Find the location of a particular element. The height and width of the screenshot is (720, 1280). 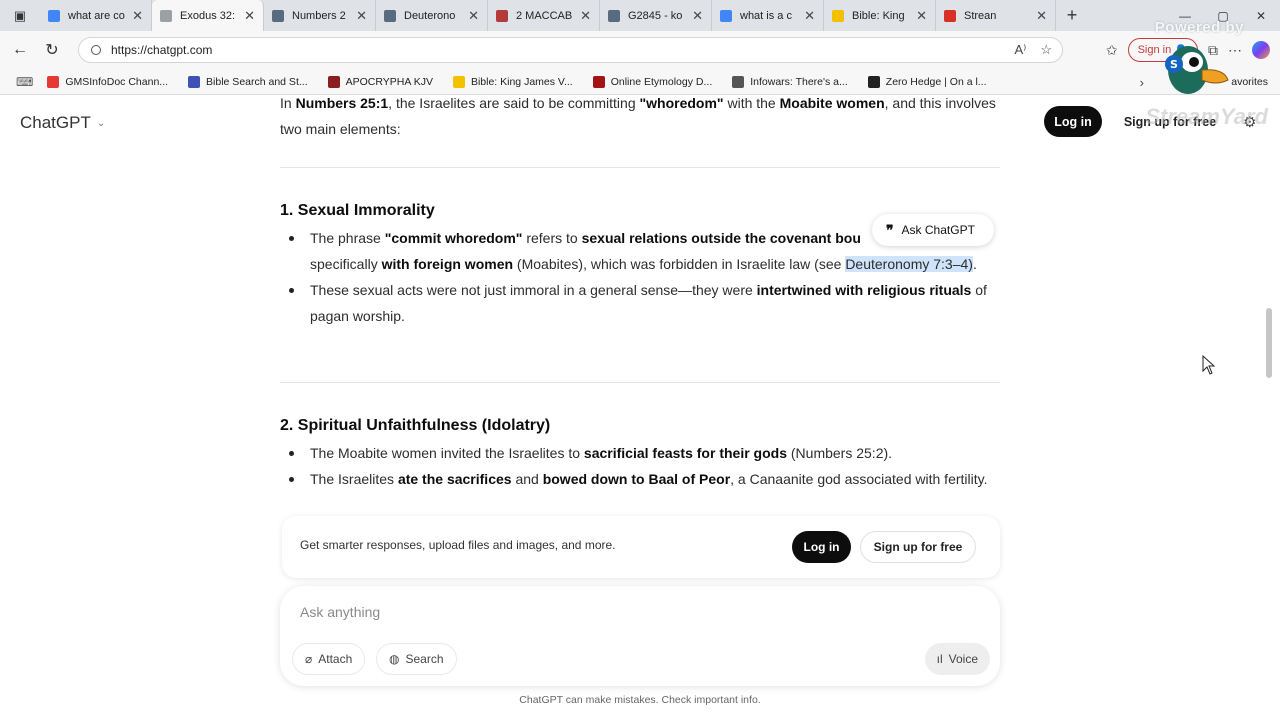

model-switcher: ChatGPT ⌄ is located at coordinates (62, 123).